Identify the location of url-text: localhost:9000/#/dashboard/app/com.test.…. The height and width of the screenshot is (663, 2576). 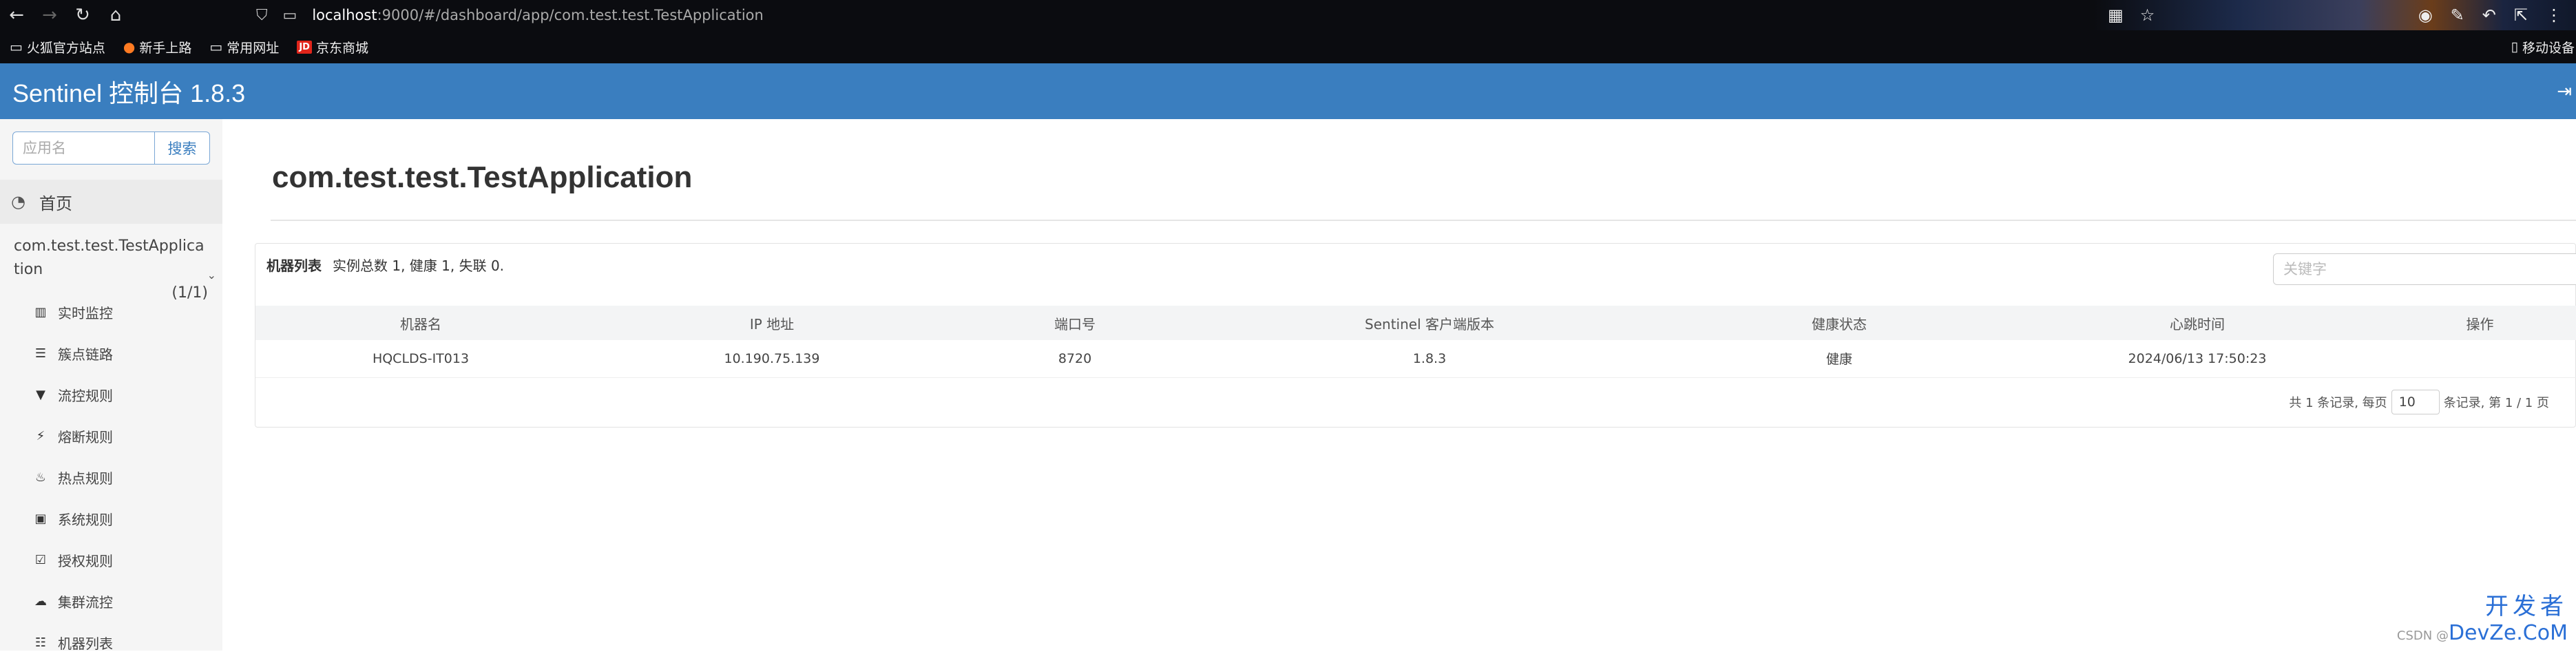
(538, 15).